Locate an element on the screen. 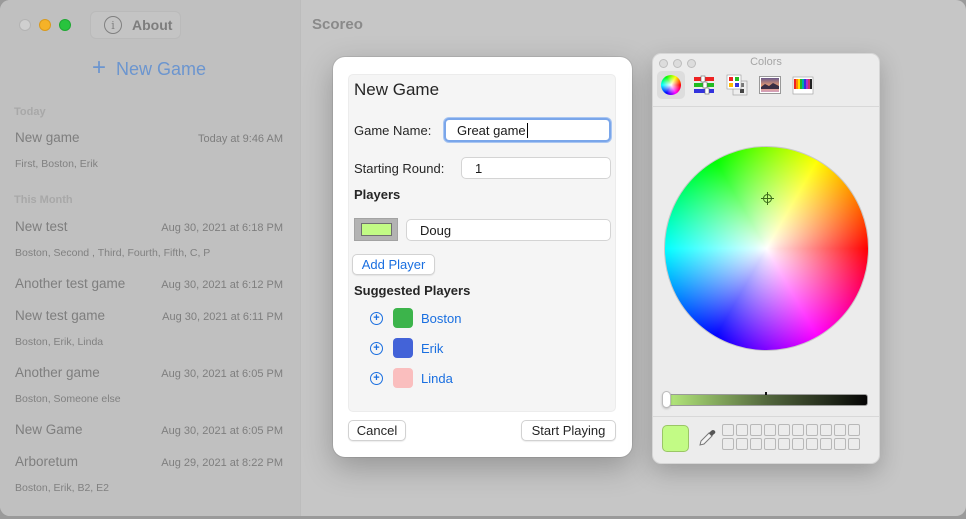 The width and height of the screenshot is (966, 519). suggested-player-name: Boston is located at coordinates (441, 318).